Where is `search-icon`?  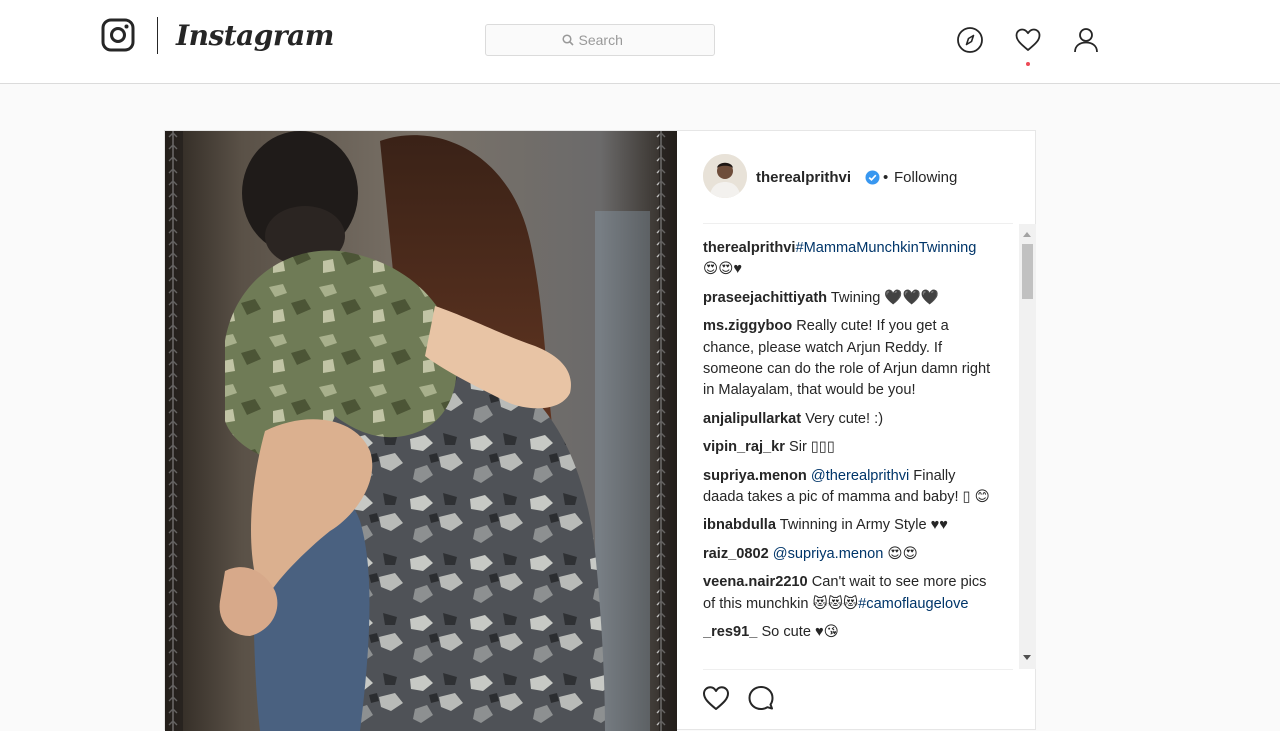 search-icon is located at coordinates (567, 40).